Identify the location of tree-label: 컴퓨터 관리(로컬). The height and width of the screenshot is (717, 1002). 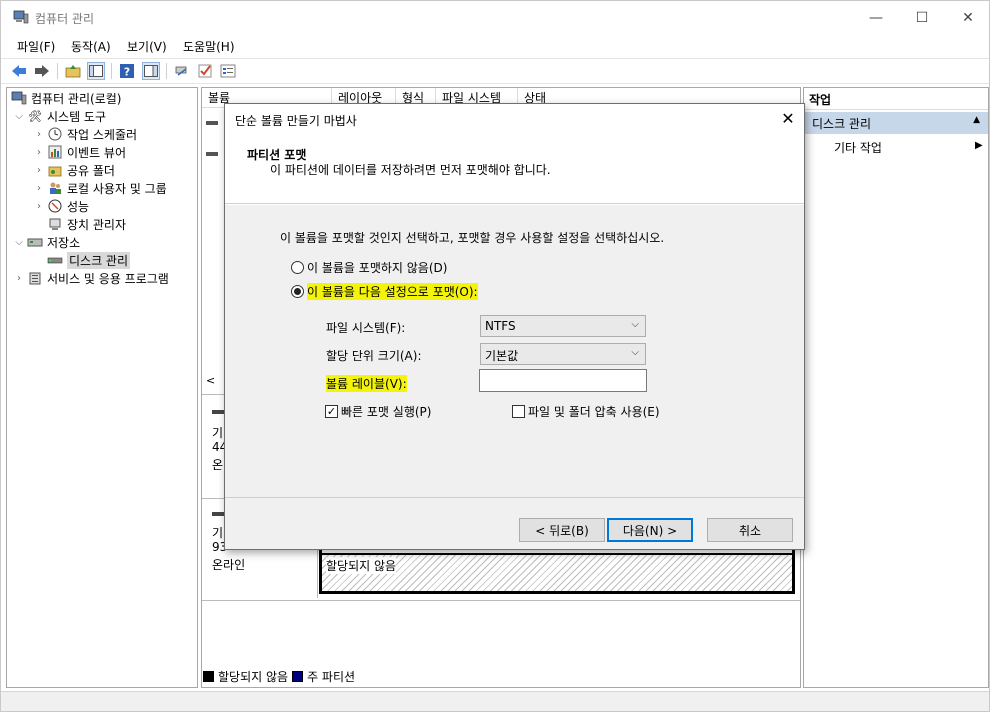
(76, 98).